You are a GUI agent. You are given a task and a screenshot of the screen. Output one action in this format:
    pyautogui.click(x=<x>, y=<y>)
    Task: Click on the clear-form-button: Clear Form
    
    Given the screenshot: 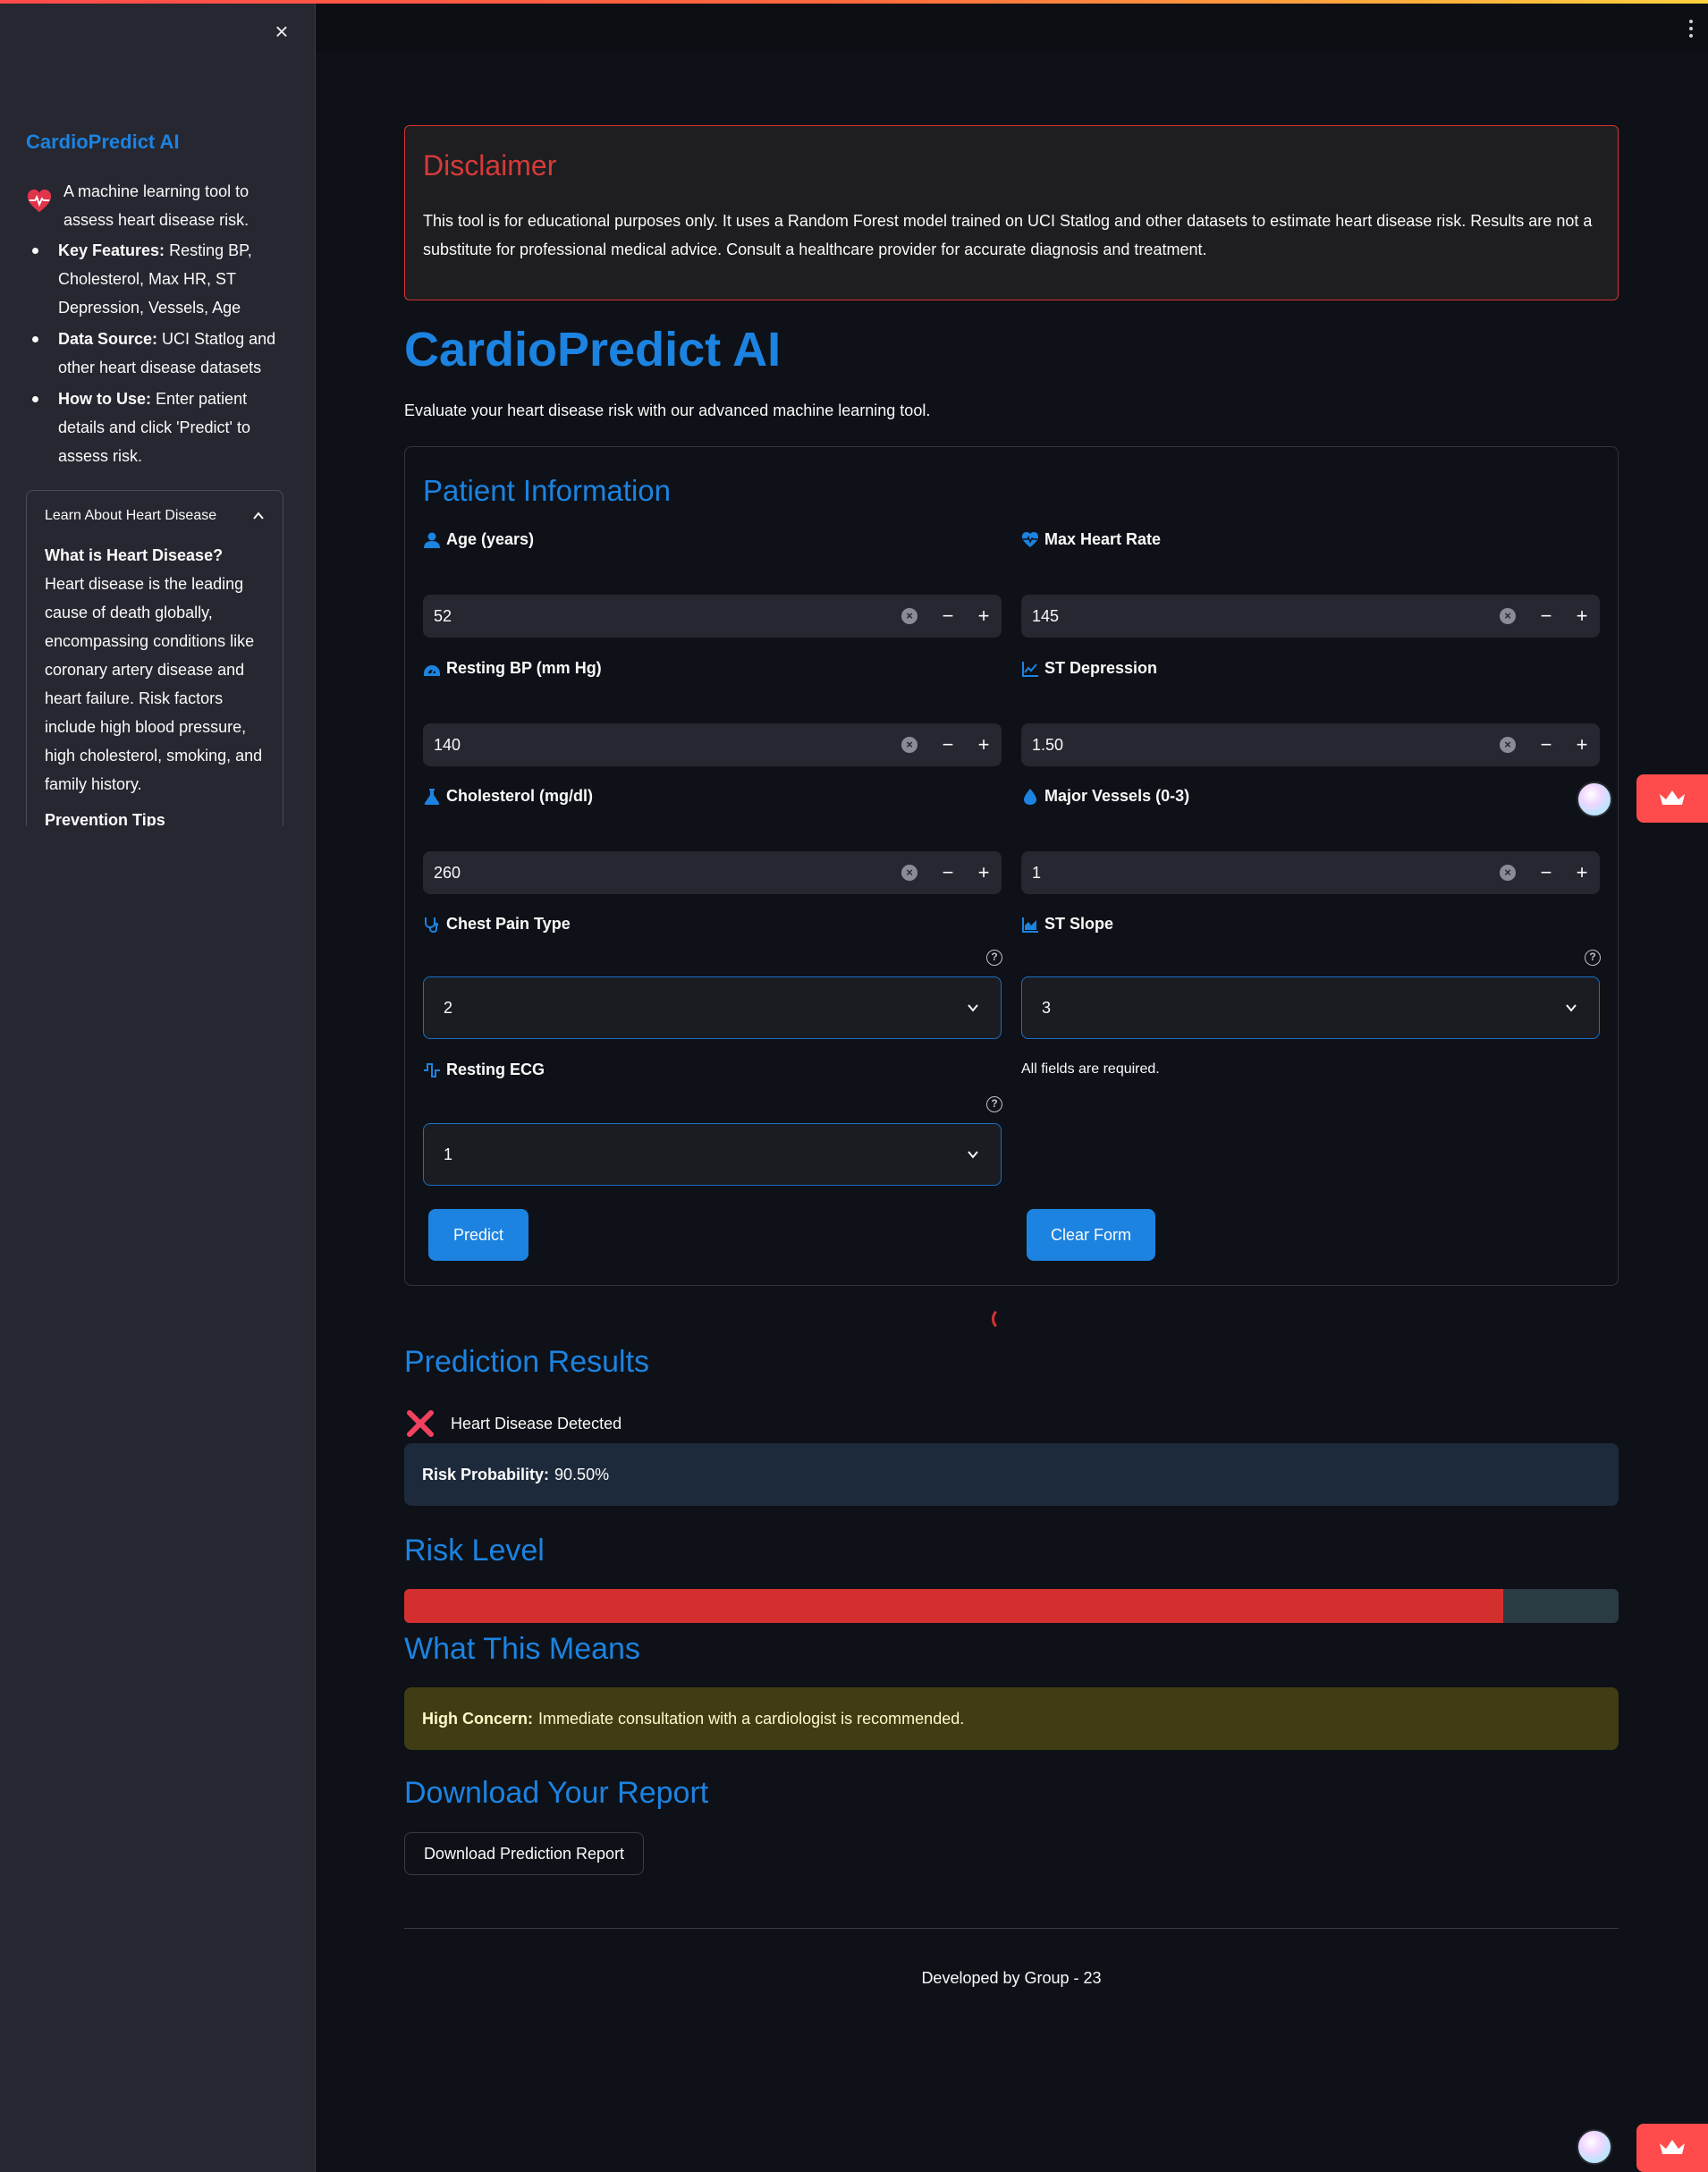 What is the action you would take?
    pyautogui.click(x=1091, y=1235)
    